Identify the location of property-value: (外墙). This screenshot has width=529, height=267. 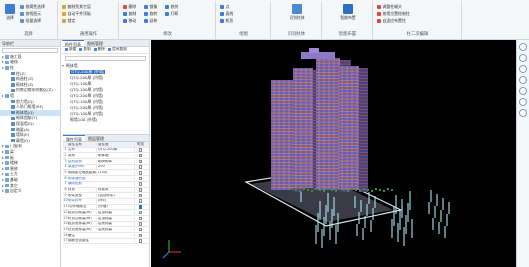
(115, 207).